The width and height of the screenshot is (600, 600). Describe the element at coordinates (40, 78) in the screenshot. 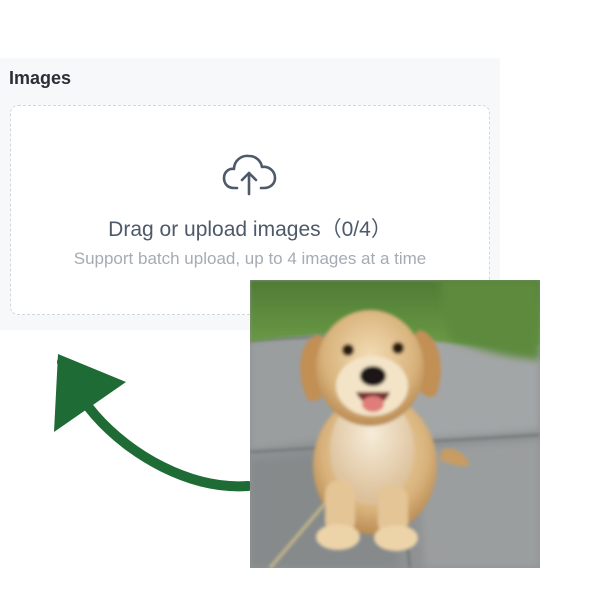

I see `section-title: Images` at that location.